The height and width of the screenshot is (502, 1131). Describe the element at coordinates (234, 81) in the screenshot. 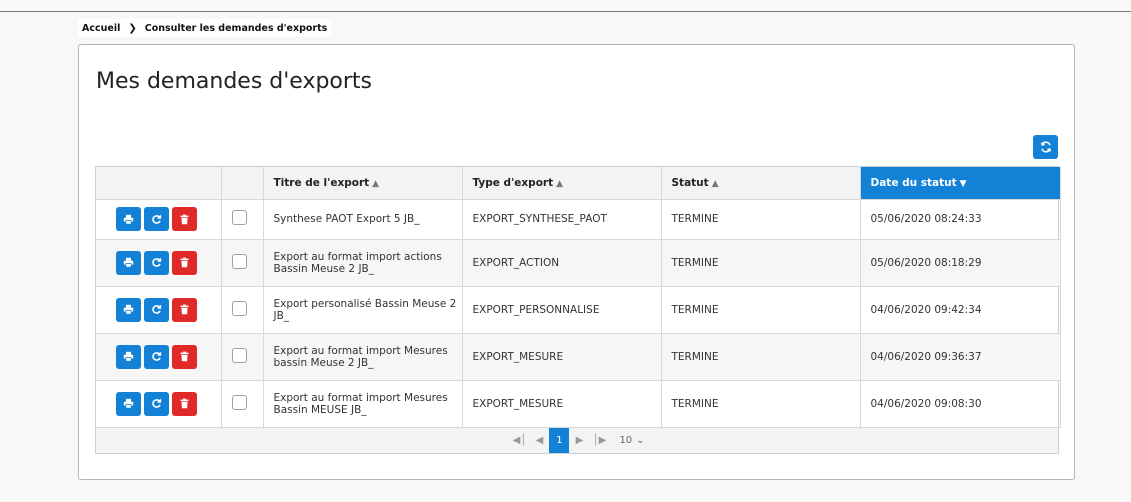

I see `page-title: Mes demandes d'exports` at that location.